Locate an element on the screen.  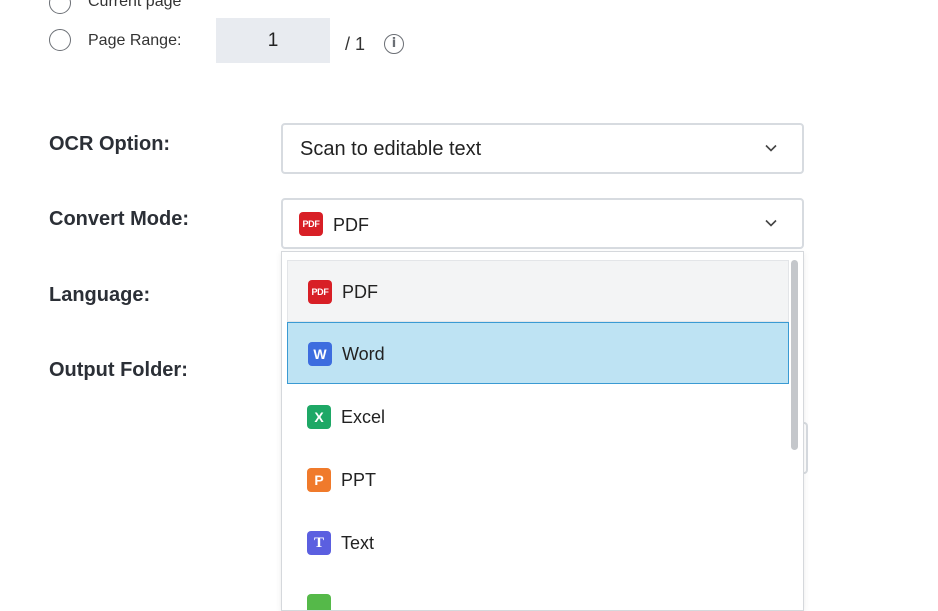
info-icon: i is located at coordinates (394, 44).